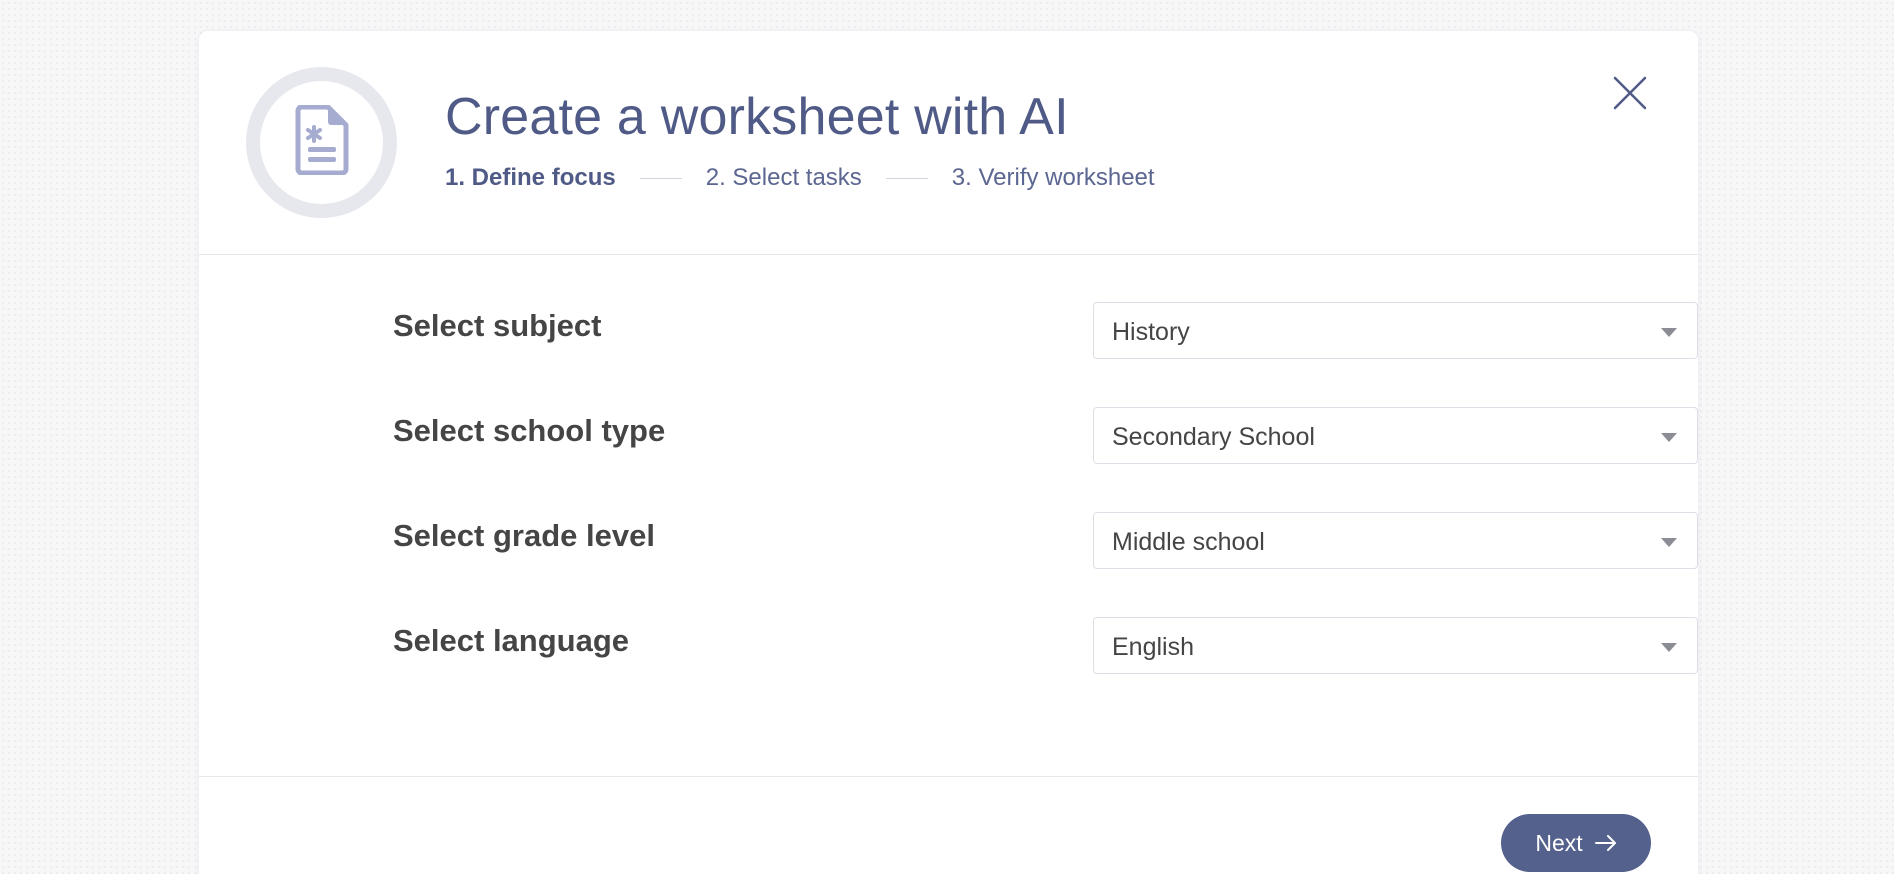 This screenshot has width=1894, height=874. I want to click on dialog-title: Create a worksheet with AI, so click(757, 117).